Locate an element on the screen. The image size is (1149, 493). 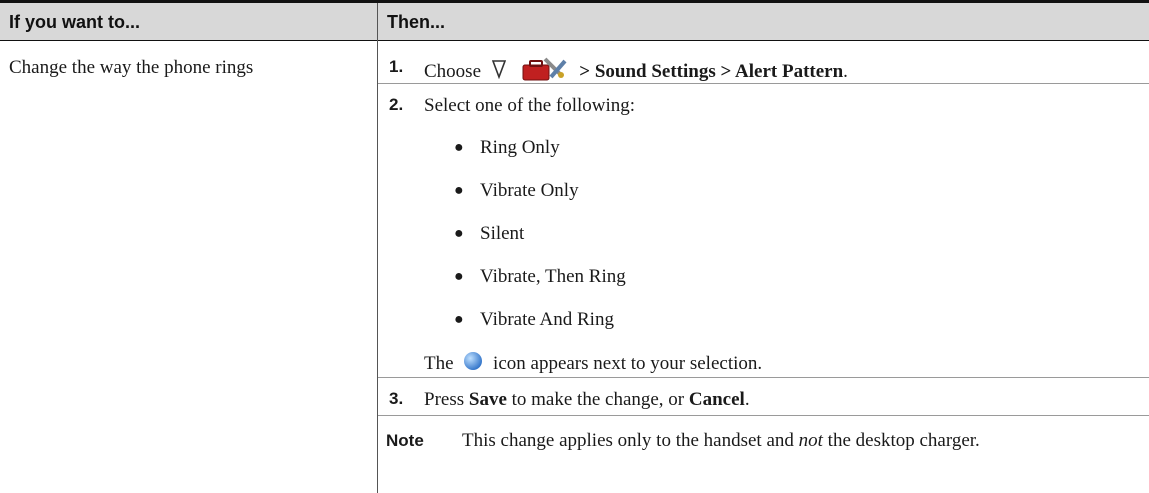
note-post: the desktop charger. is located at coordinates (903, 440).